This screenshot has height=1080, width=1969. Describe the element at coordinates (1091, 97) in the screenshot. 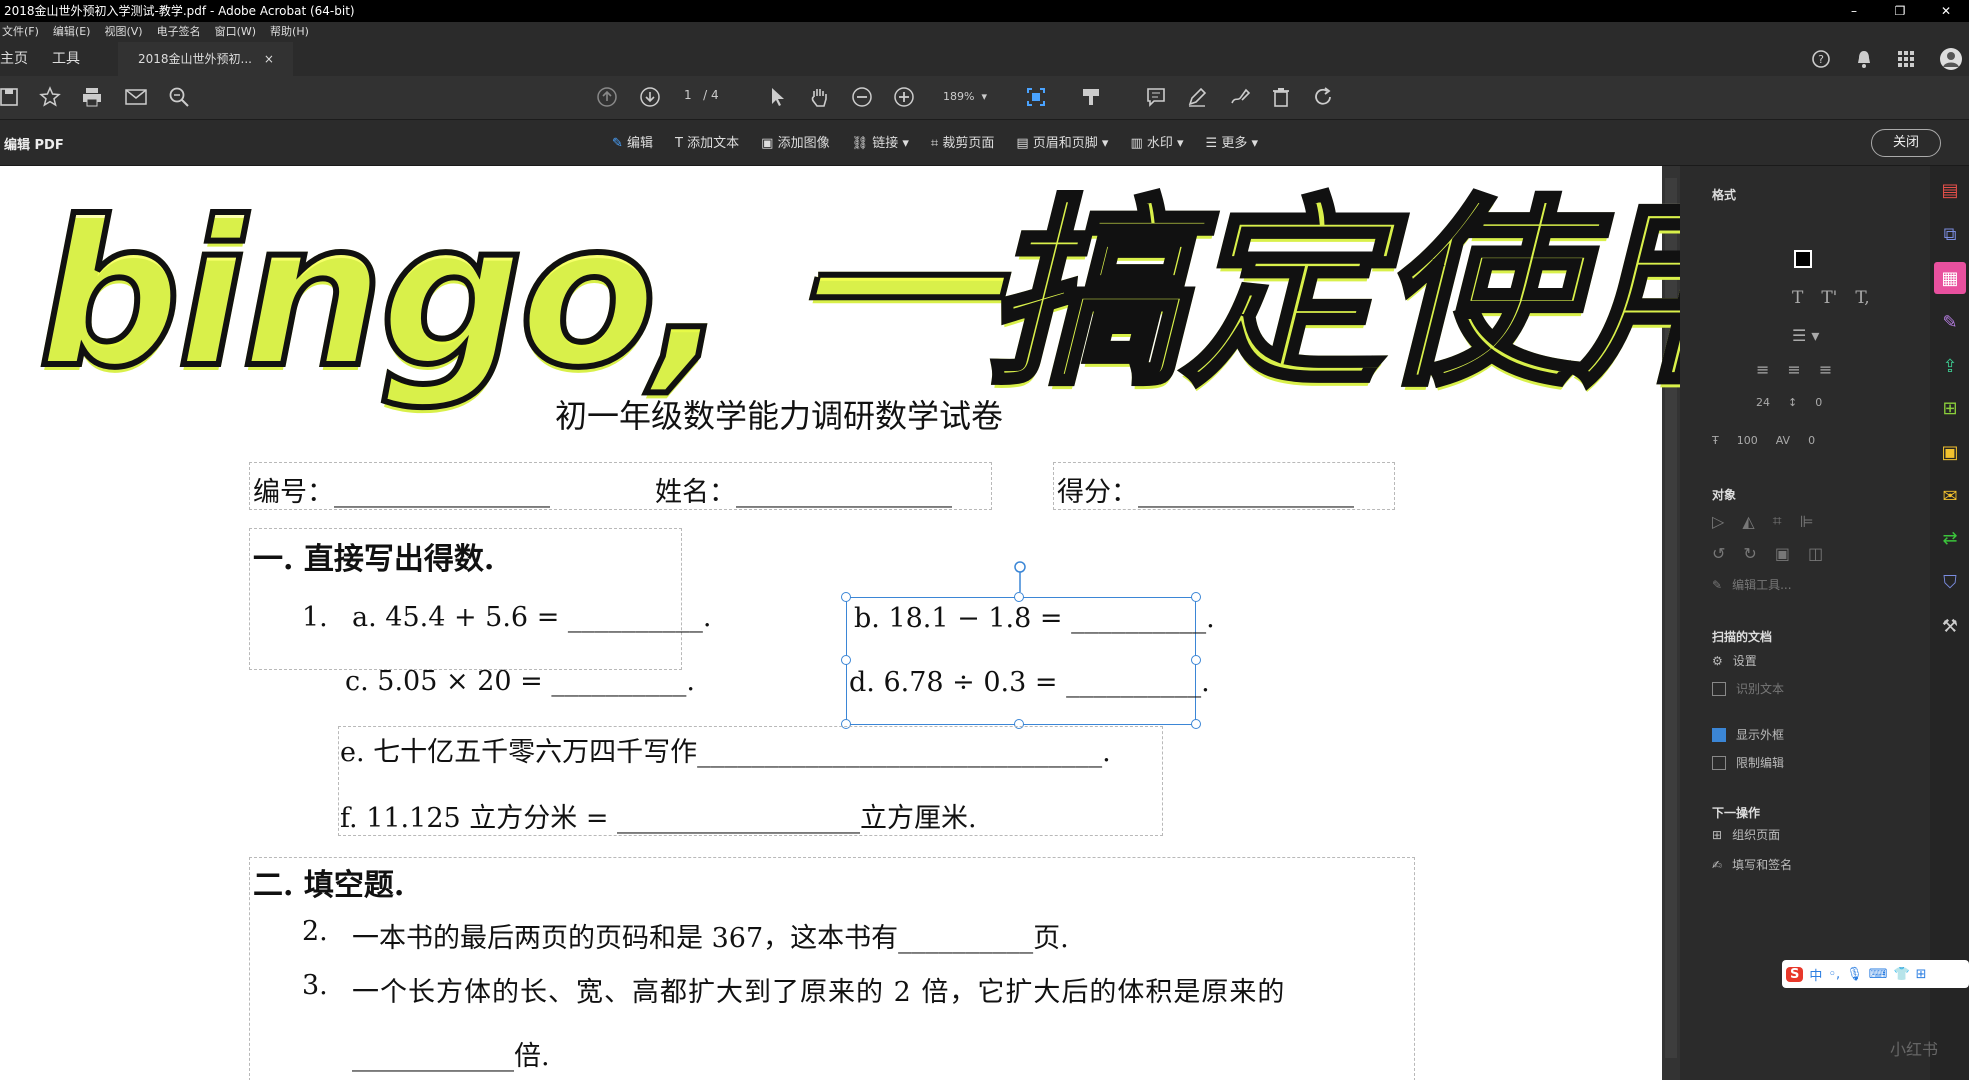

I see `highlight-icon` at that location.